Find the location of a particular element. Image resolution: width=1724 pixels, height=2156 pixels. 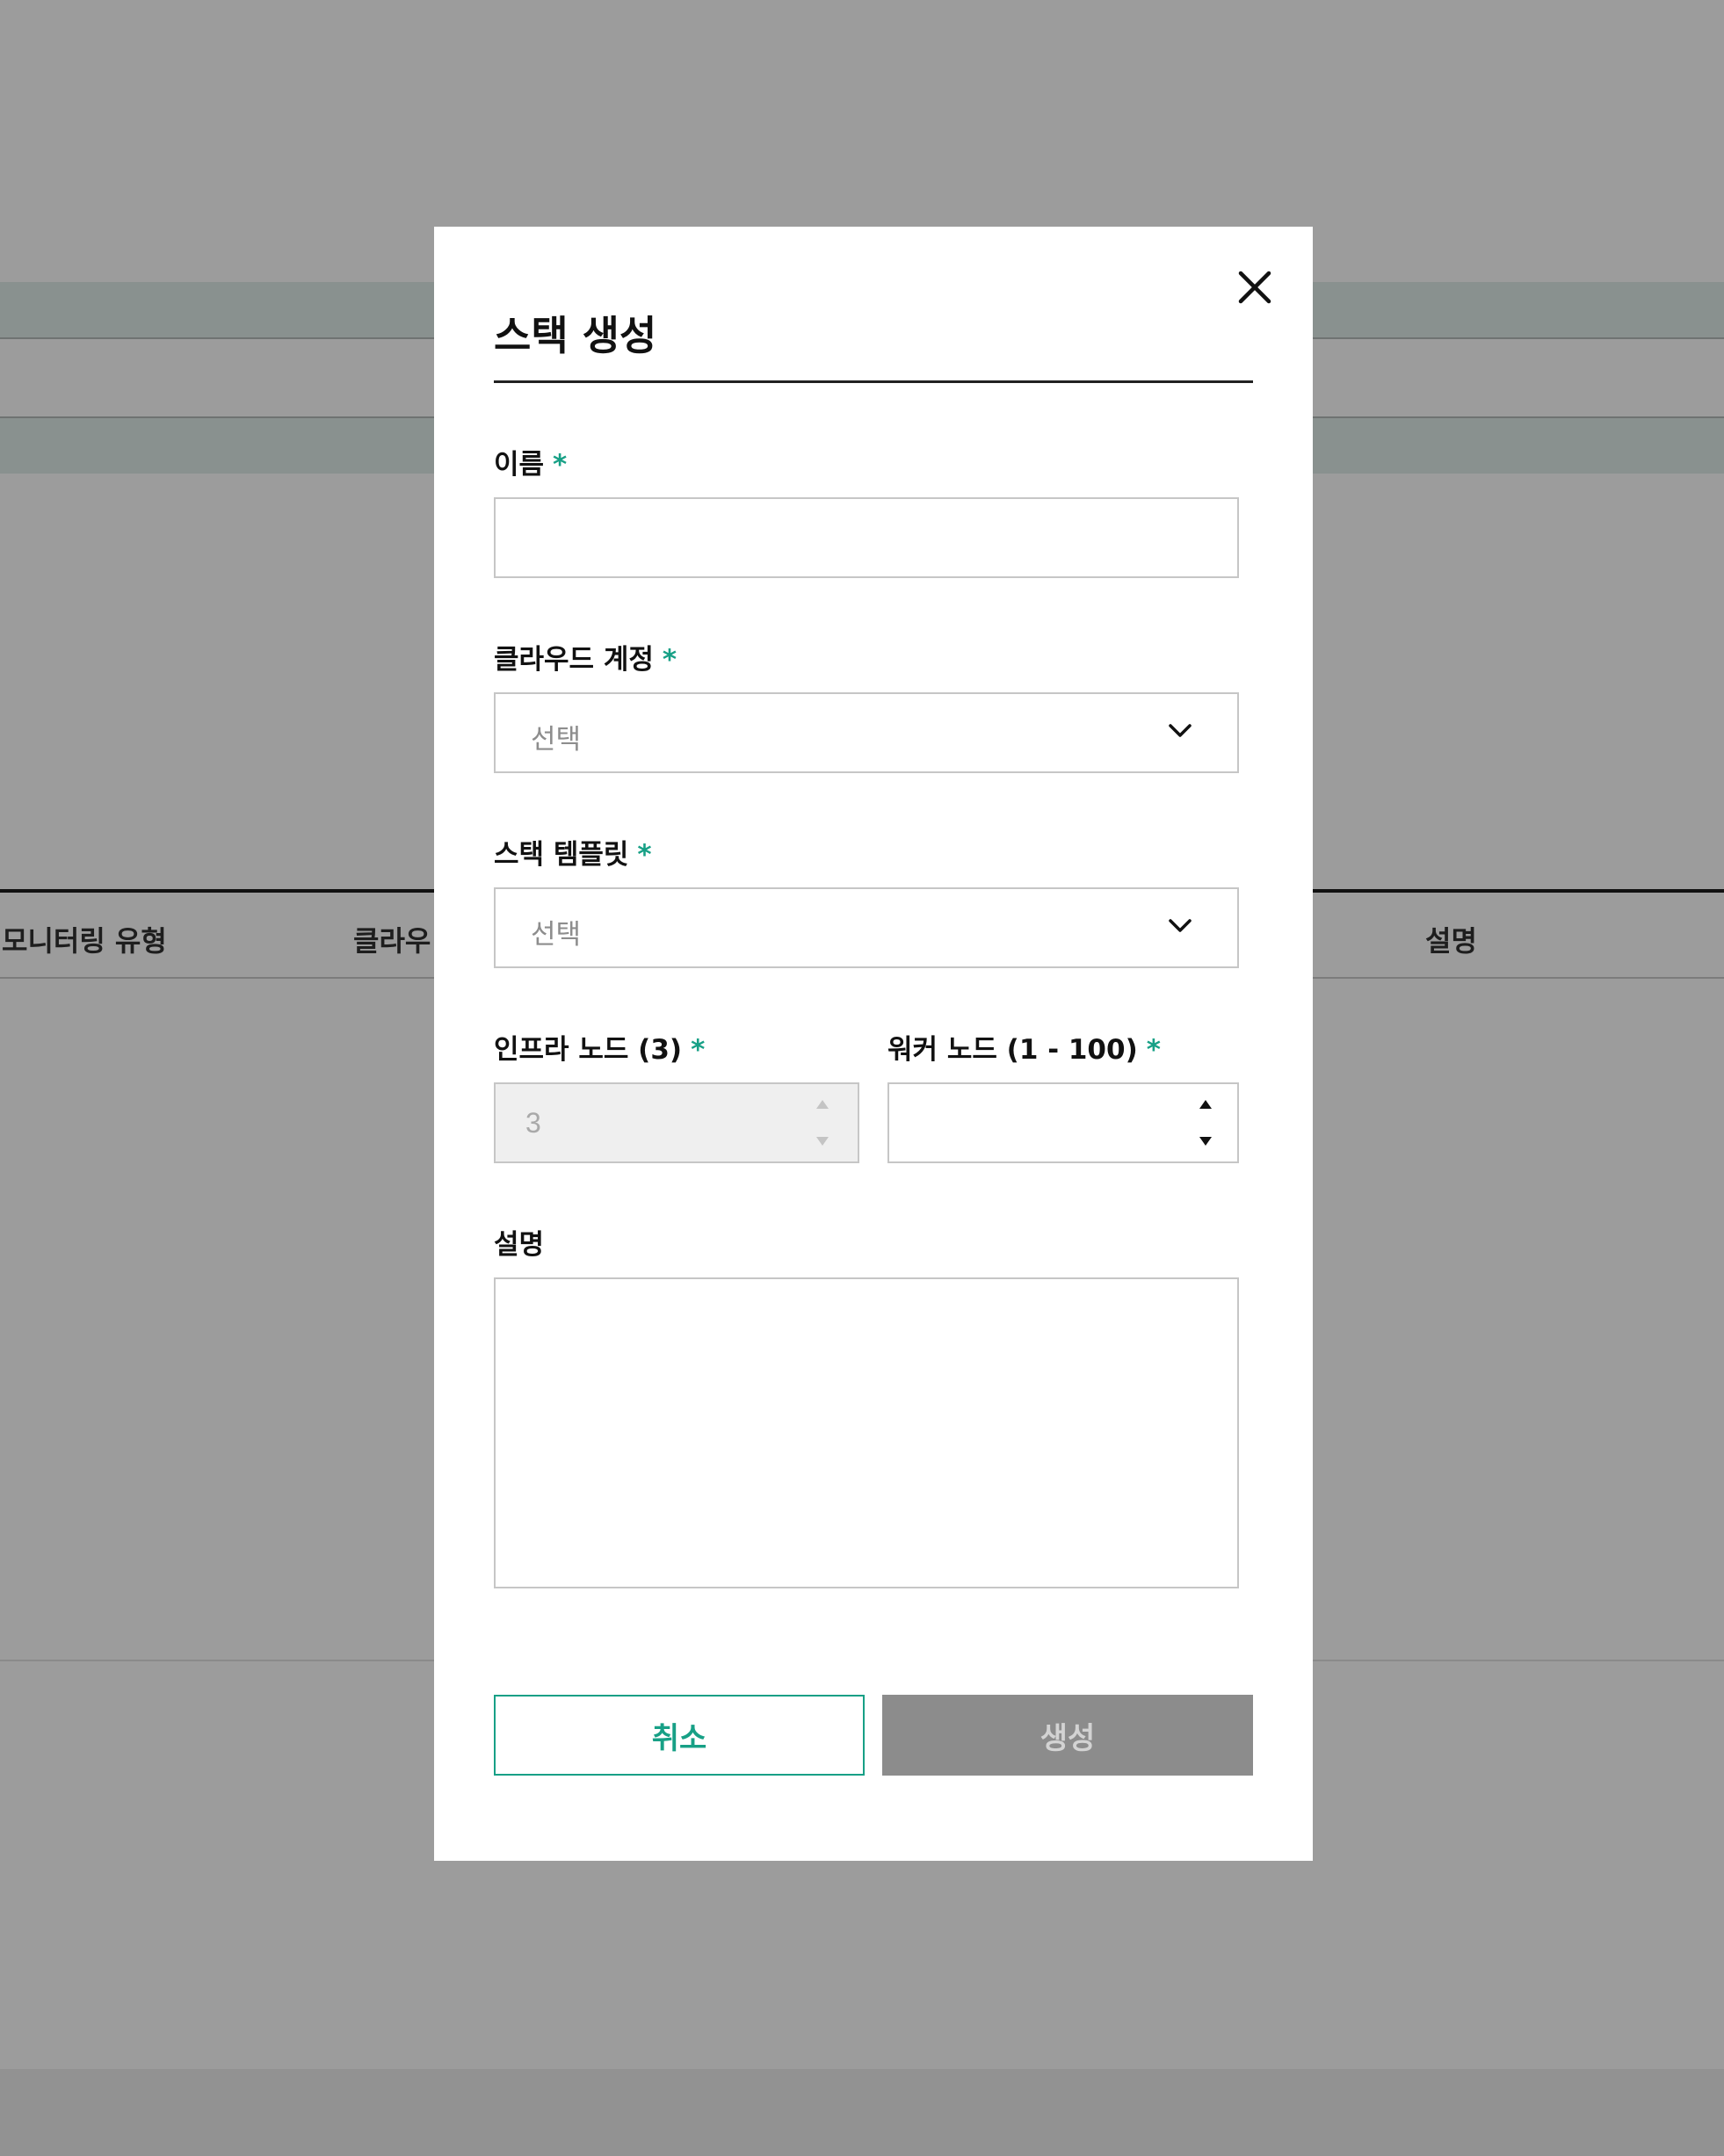

worker-nodes-label: 워커 노드 (1 - 100) * is located at coordinates (1024, 1047).